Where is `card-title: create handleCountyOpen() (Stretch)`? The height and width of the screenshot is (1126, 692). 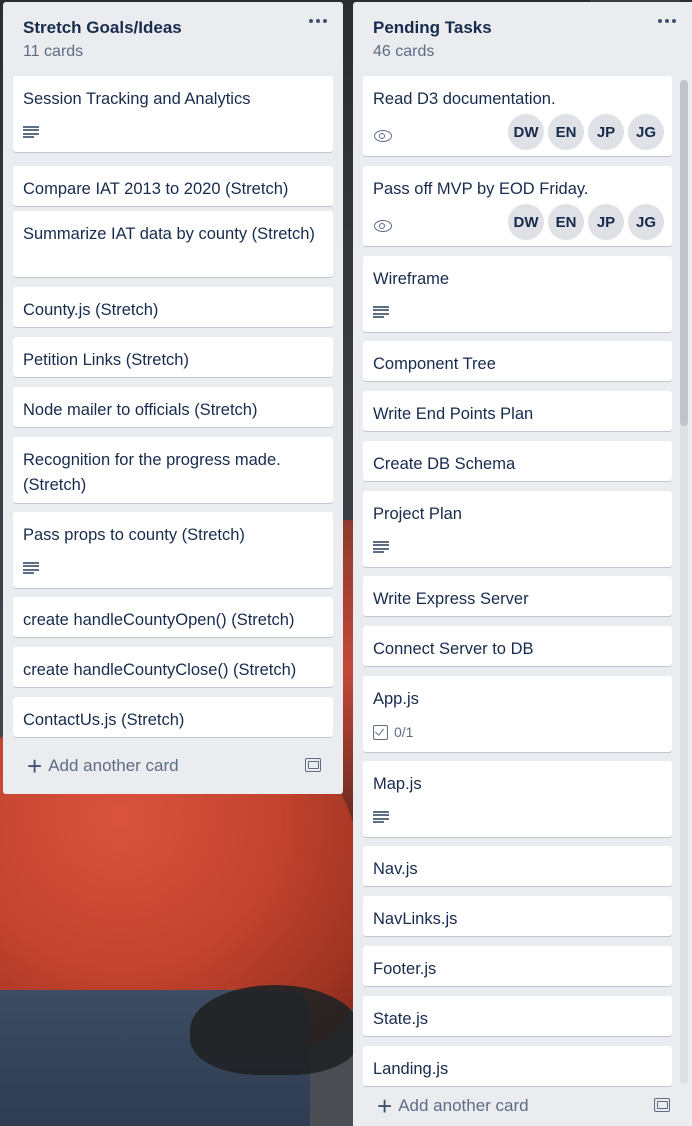 card-title: create handleCountyOpen() (Stretch) is located at coordinates (159, 620).